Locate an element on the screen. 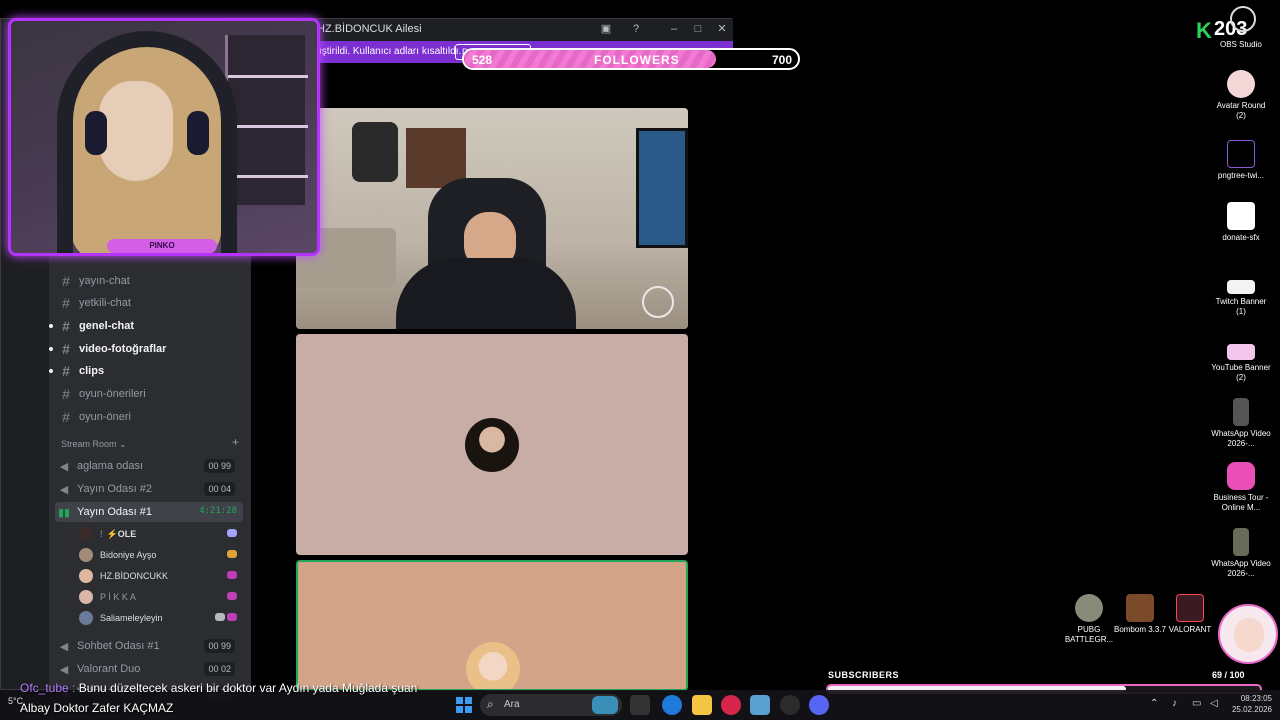  voice-channel-aglama-odasi: ◀ aglama odası 00 99 is located at coordinates (149, 466).